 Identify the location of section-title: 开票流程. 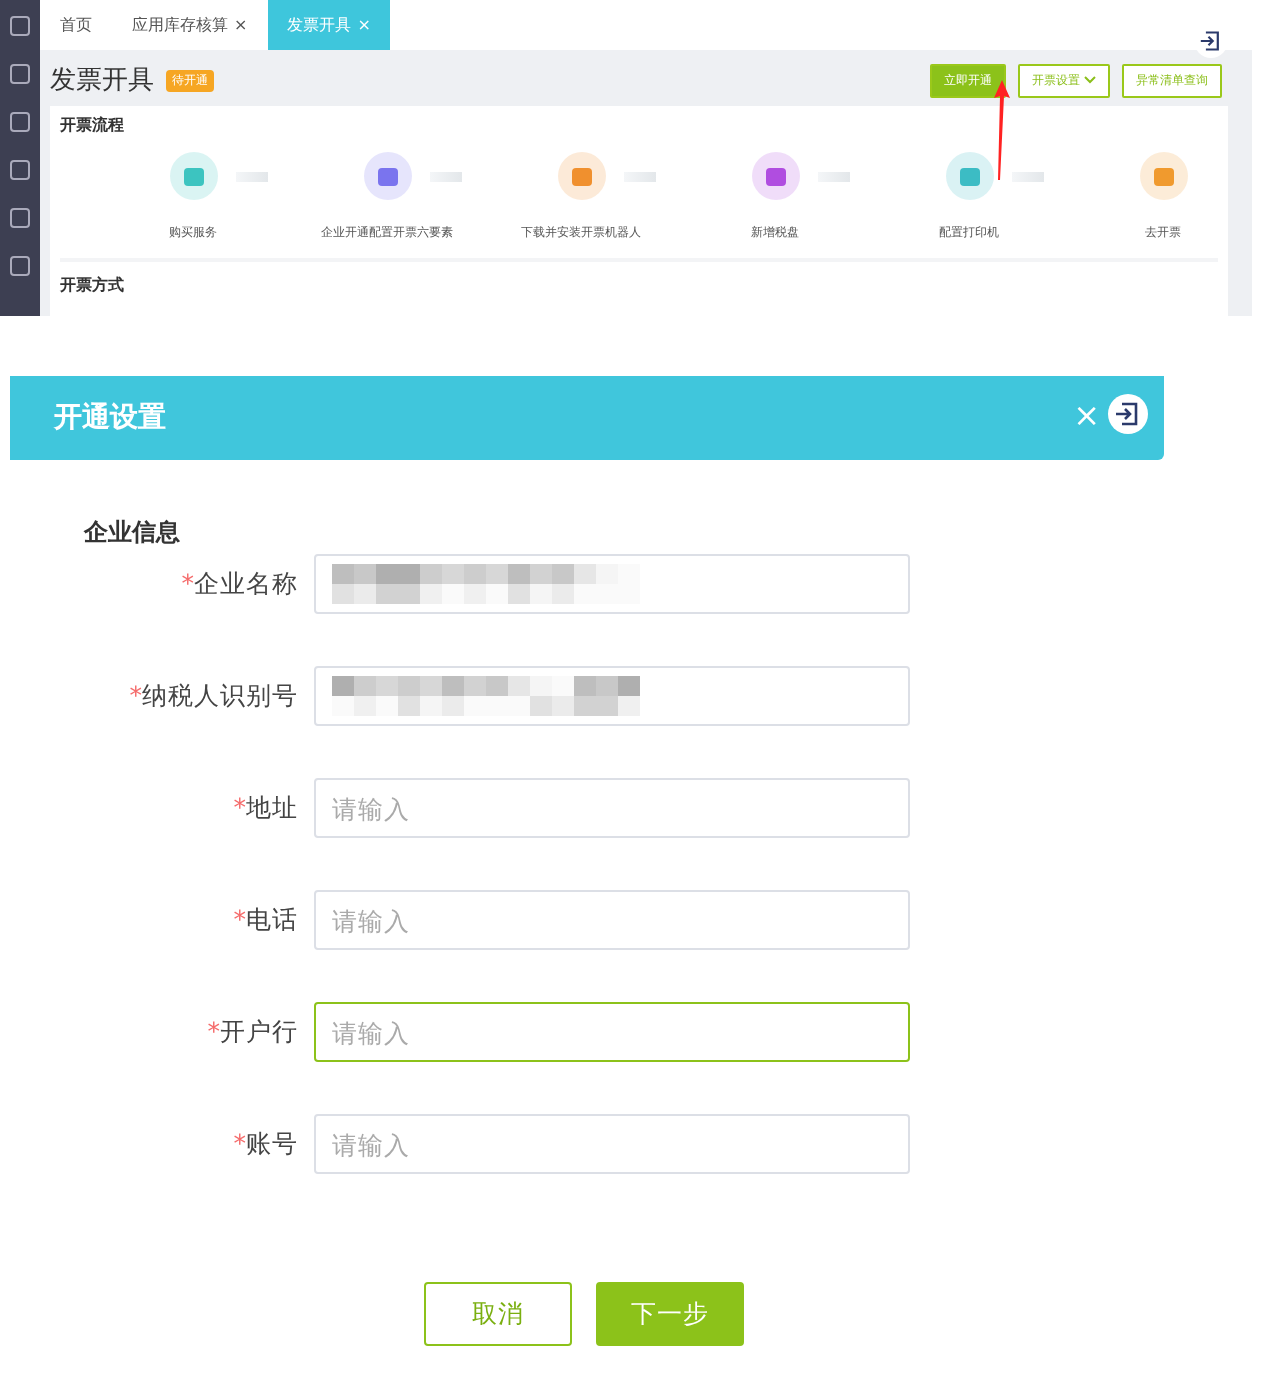
(93, 125).